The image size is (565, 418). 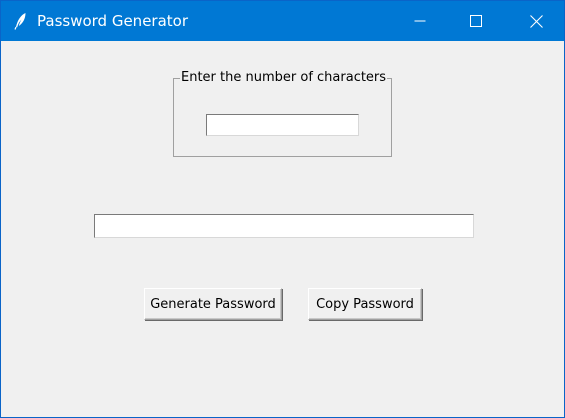 I want to click on close-icon, so click(x=536, y=21).